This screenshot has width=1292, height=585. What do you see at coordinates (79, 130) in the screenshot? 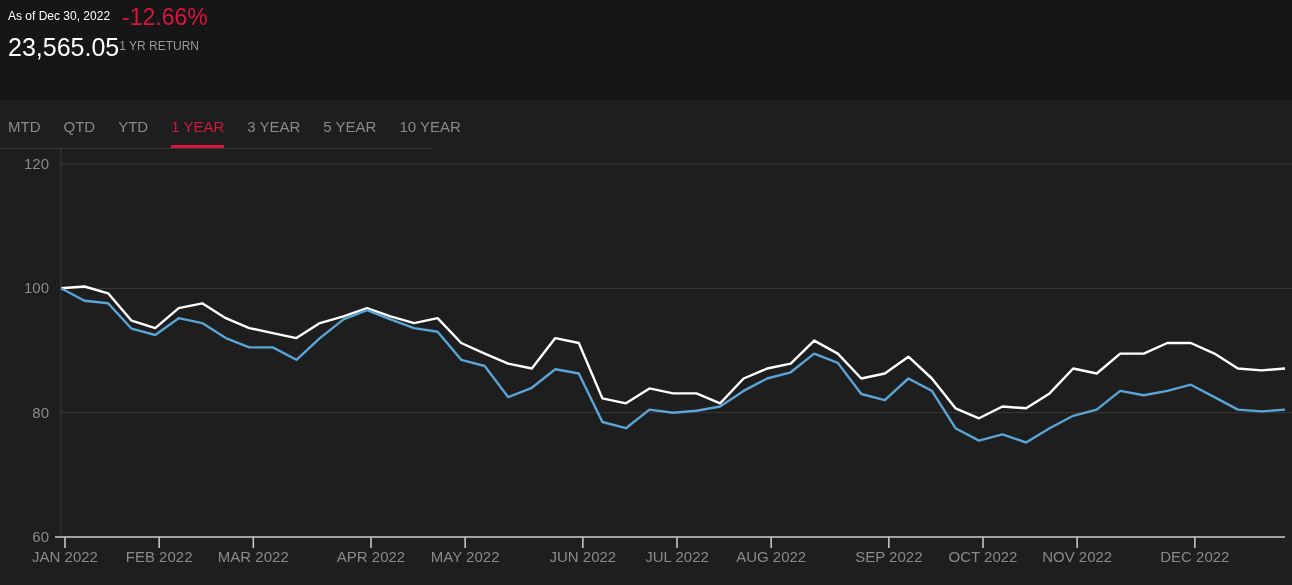
I see `period-tab: QTD` at bounding box center [79, 130].